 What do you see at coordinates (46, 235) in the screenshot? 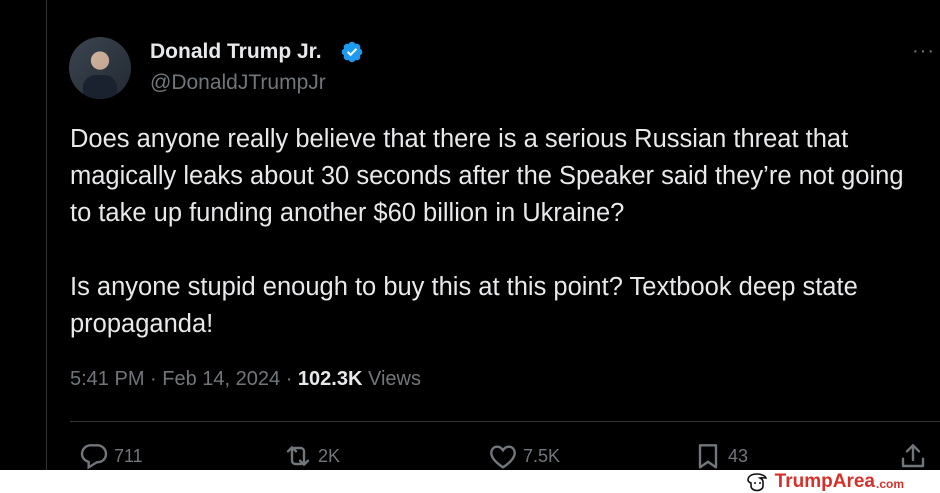
I see `timeline-border` at bounding box center [46, 235].